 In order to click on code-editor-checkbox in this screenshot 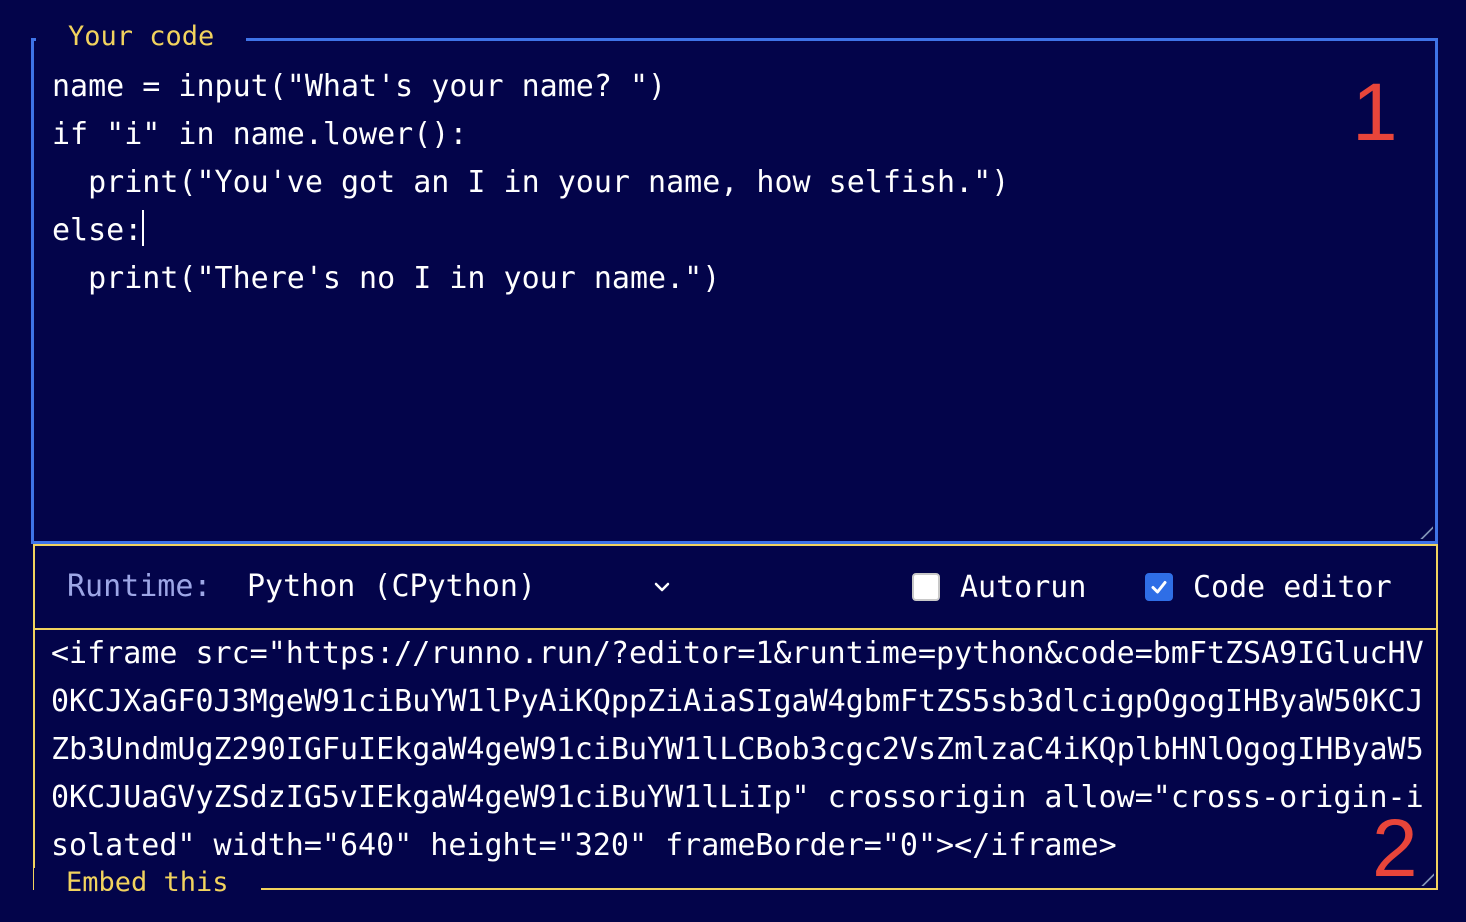, I will do `click(1159, 587)`.